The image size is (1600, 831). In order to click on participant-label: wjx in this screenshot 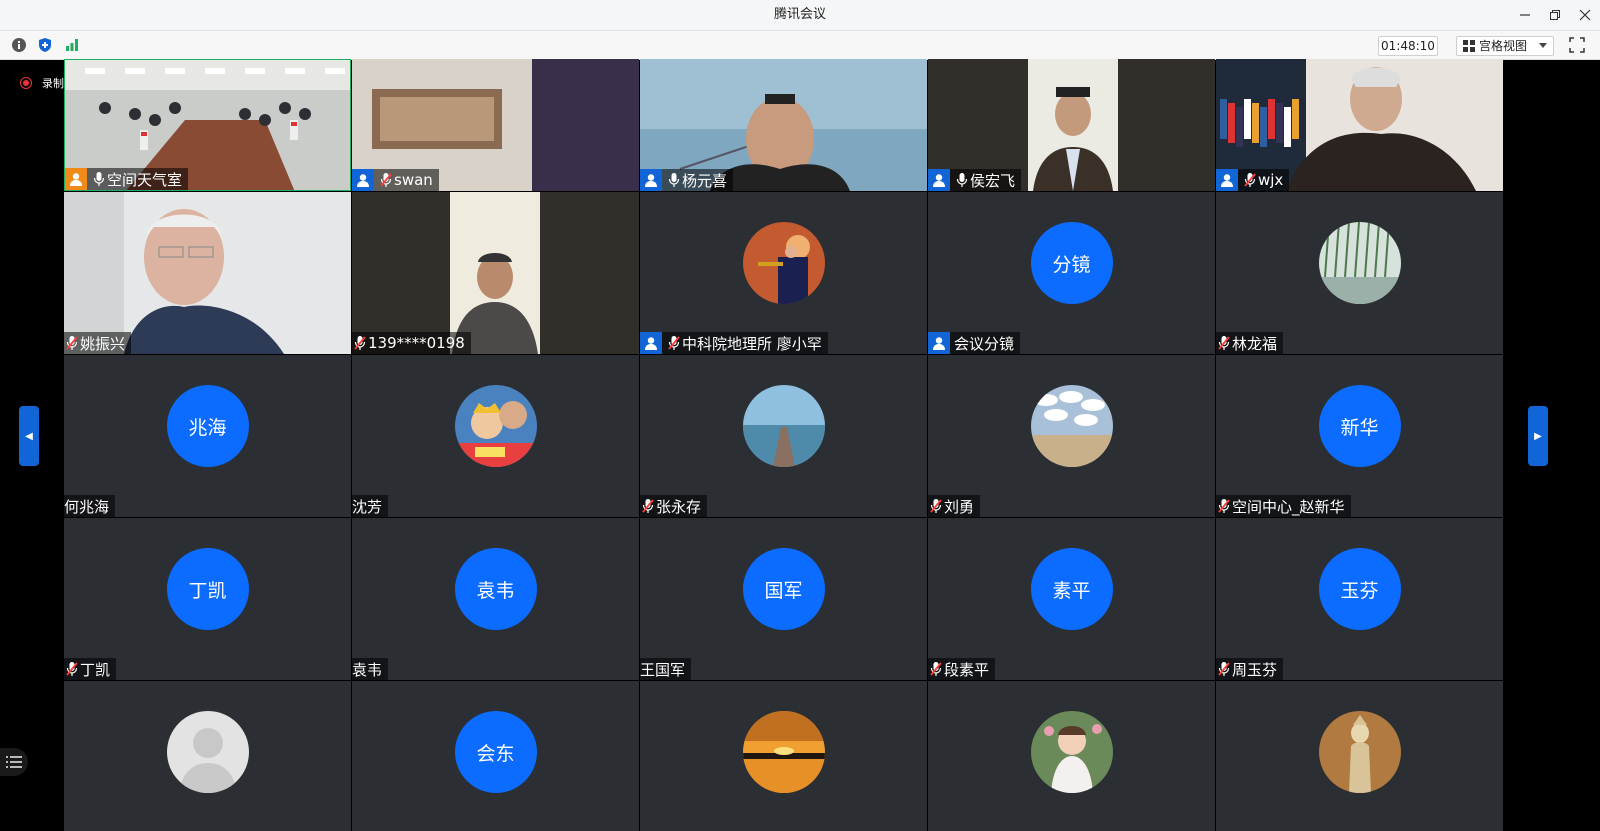, I will do `click(1253, 180)`.